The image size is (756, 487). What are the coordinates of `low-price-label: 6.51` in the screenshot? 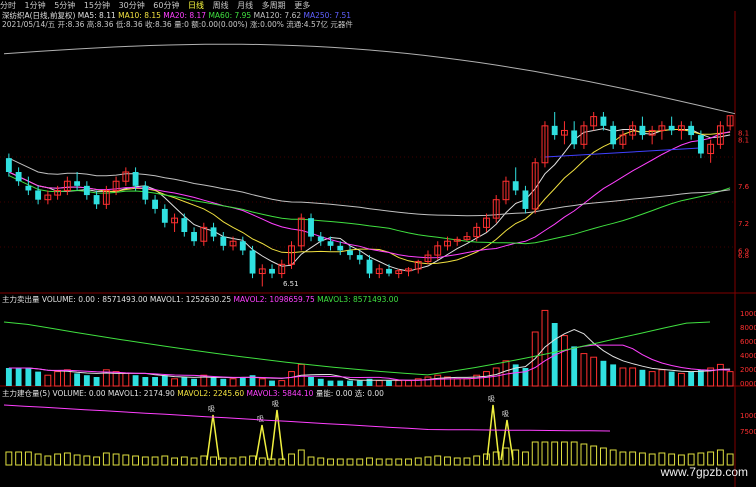 It's located at (291, 284).